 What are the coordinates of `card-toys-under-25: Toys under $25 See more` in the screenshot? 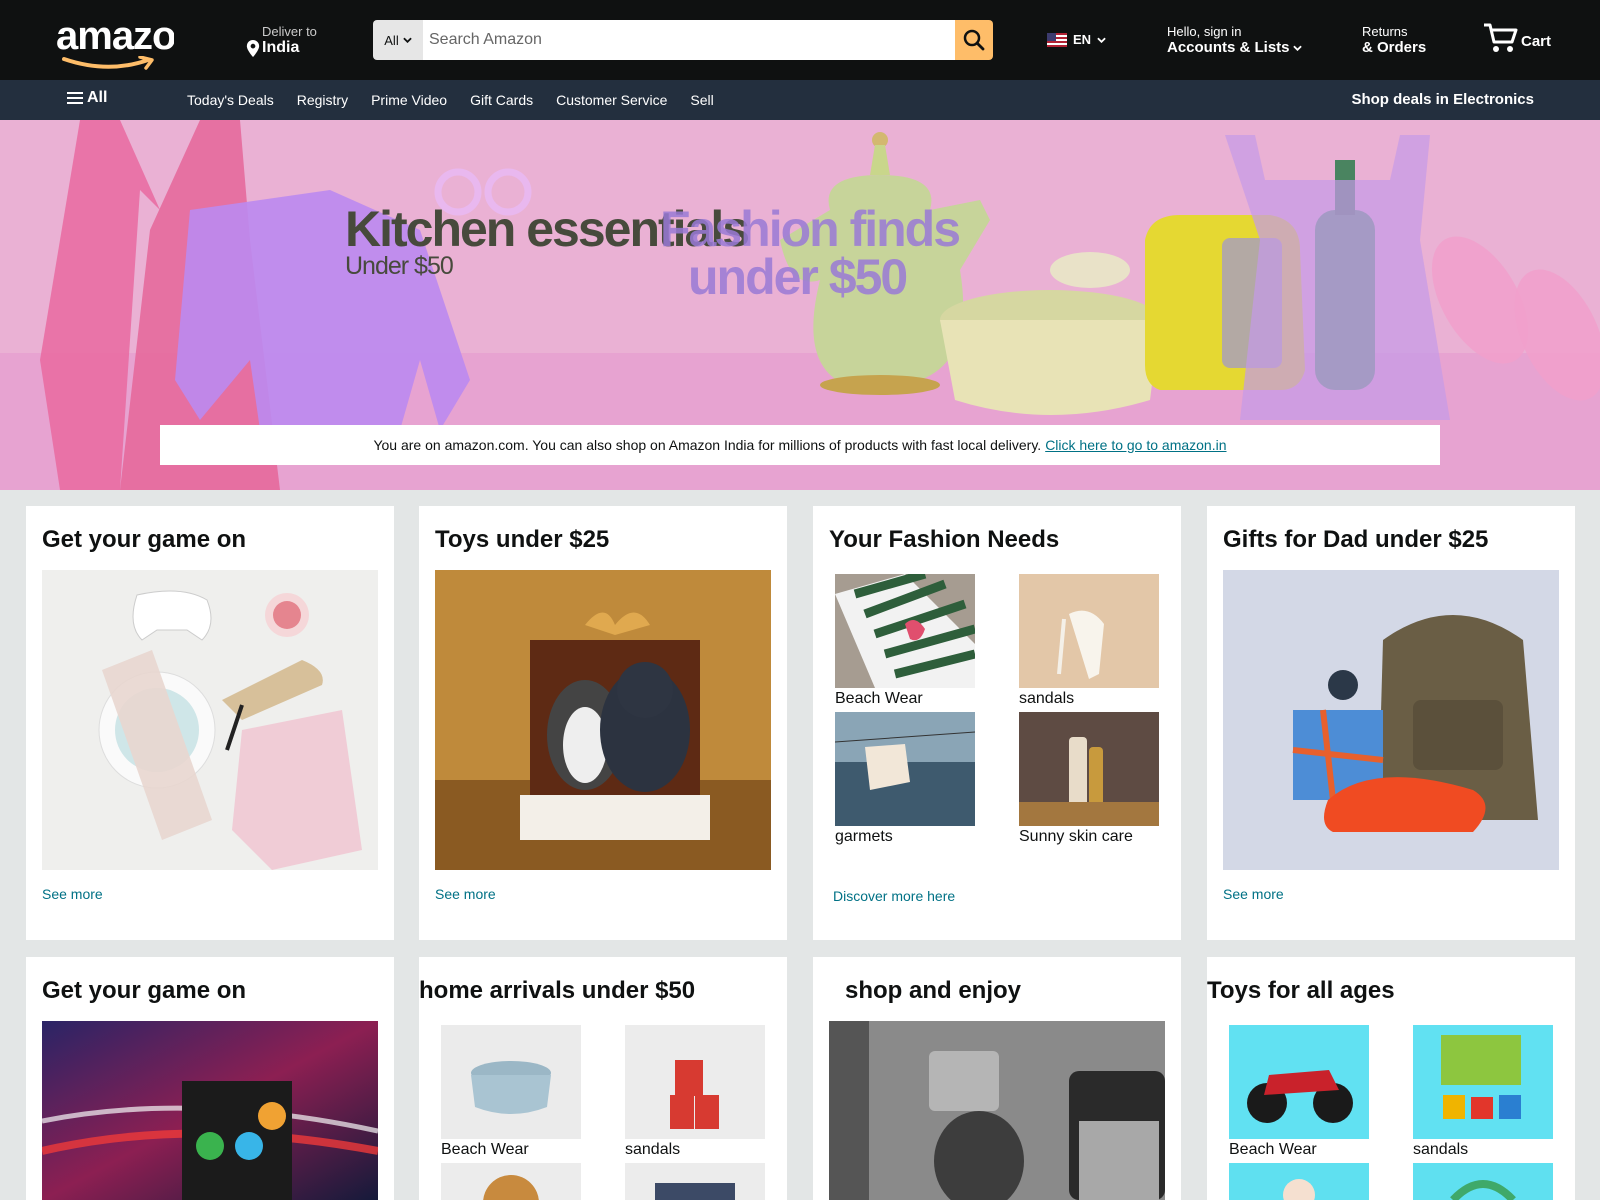 It's located at (603, 723).